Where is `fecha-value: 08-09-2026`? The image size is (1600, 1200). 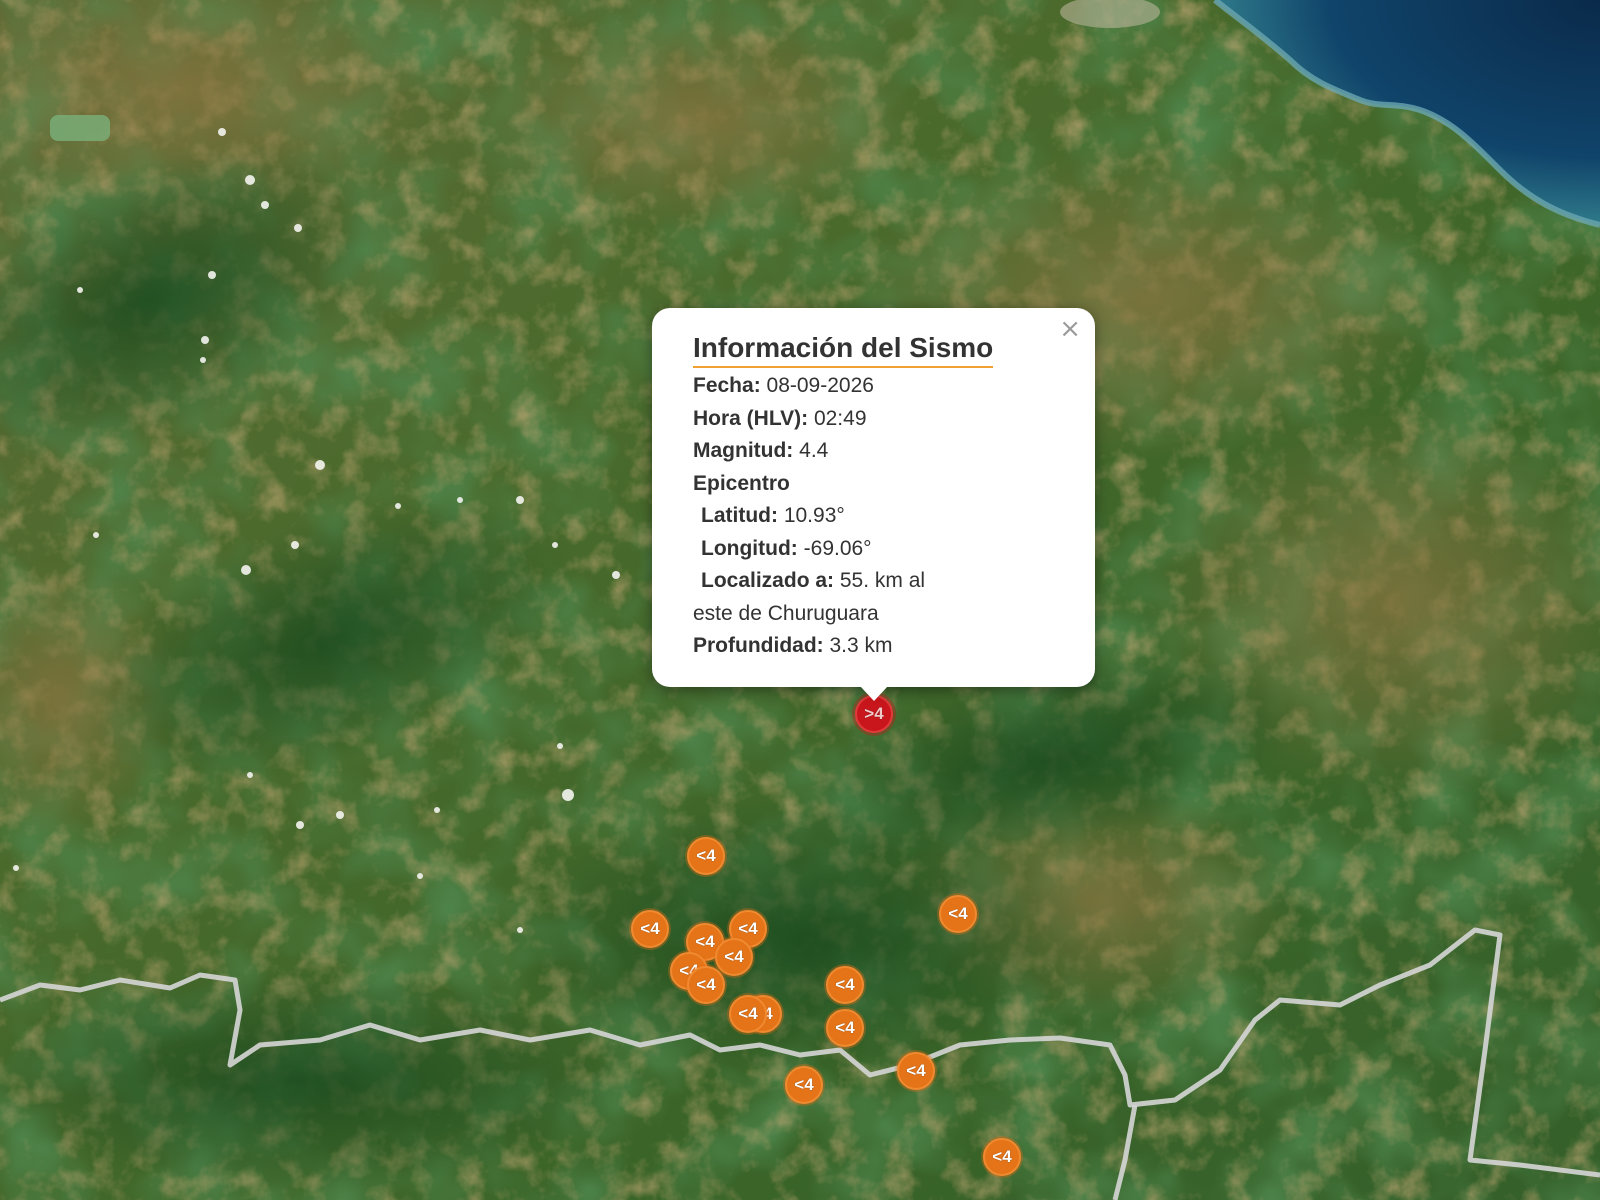
fecha-value: 08-09-2026 is located at coordinates (820, 385).